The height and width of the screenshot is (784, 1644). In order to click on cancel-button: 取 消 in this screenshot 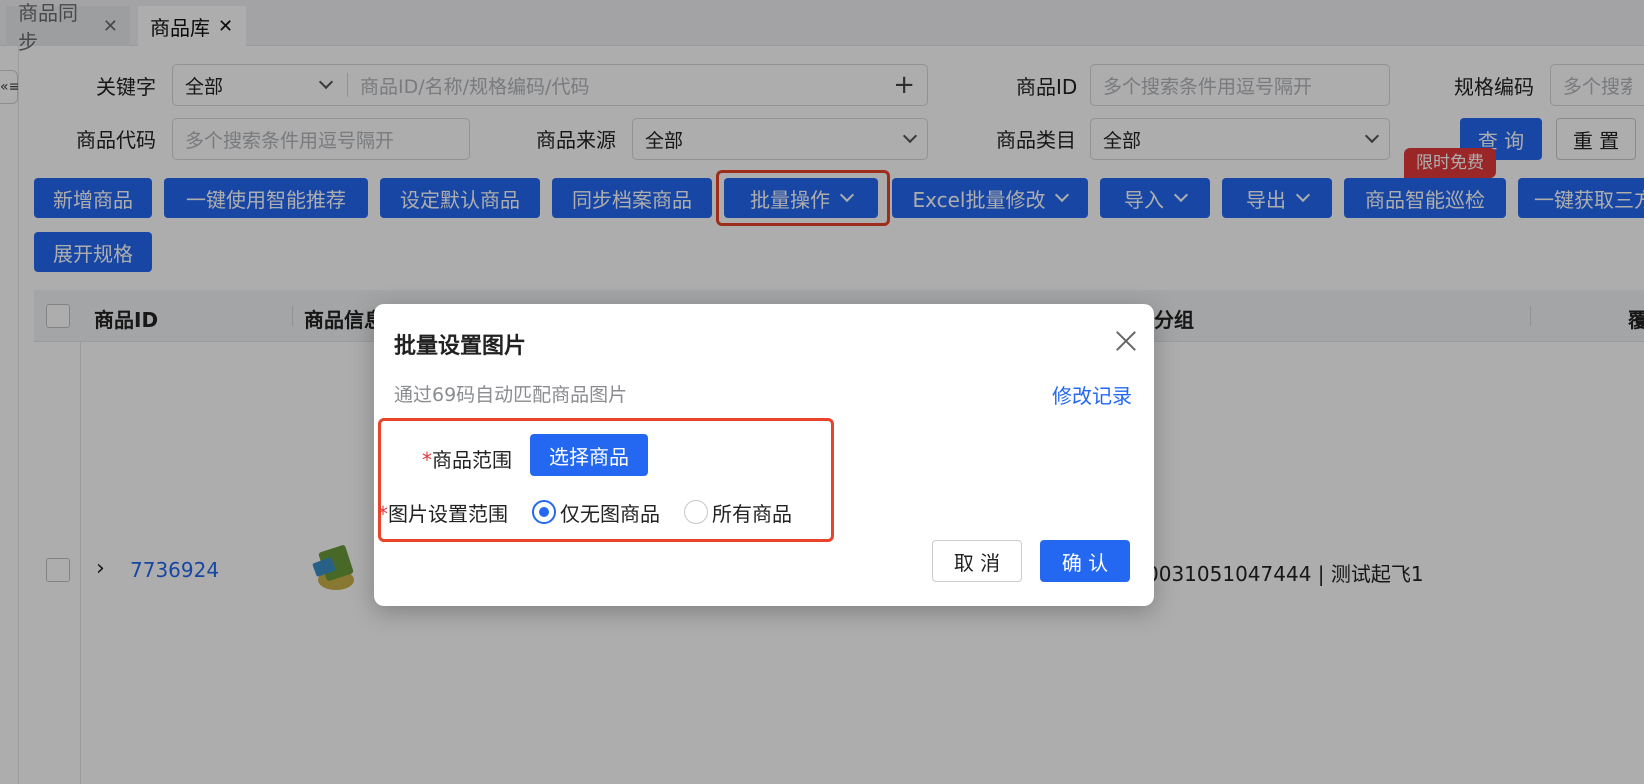, I will do `click(977, 561)`.